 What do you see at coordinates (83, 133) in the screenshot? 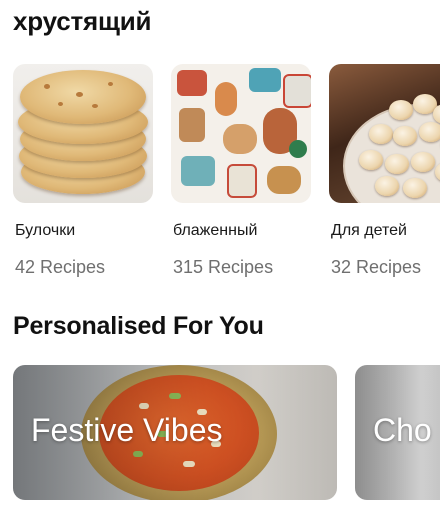
I see `category-image-cookies` at bounding box center [83, 133].